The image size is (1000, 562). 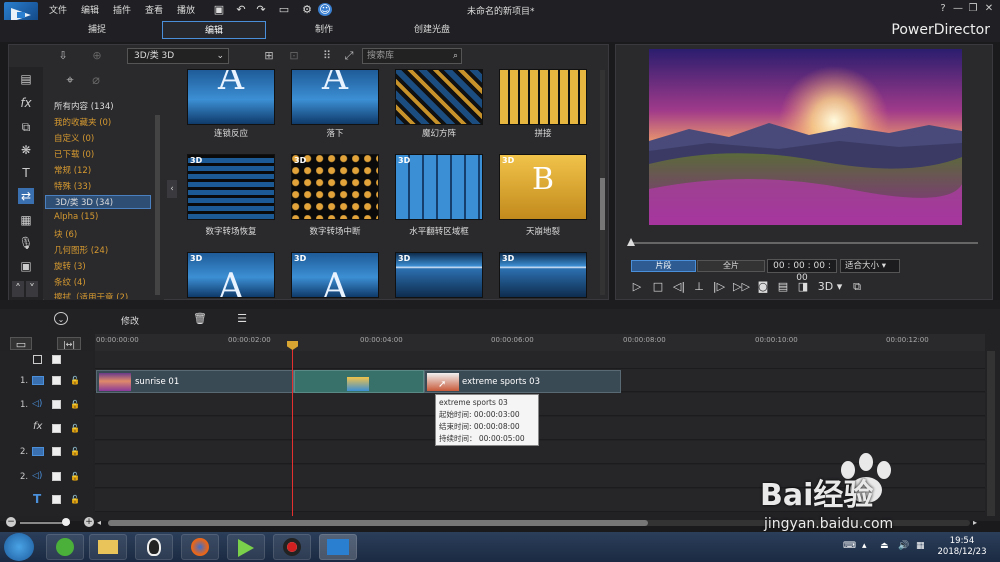 I want to click on transition-clip, so click(x=359, y=381).